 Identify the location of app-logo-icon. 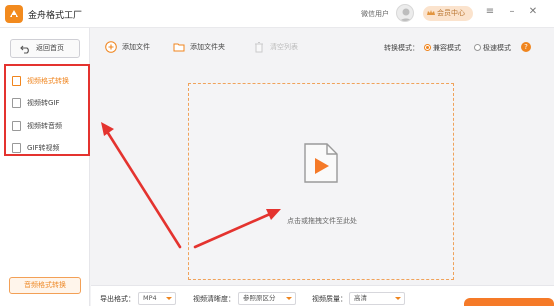
(14, 14).